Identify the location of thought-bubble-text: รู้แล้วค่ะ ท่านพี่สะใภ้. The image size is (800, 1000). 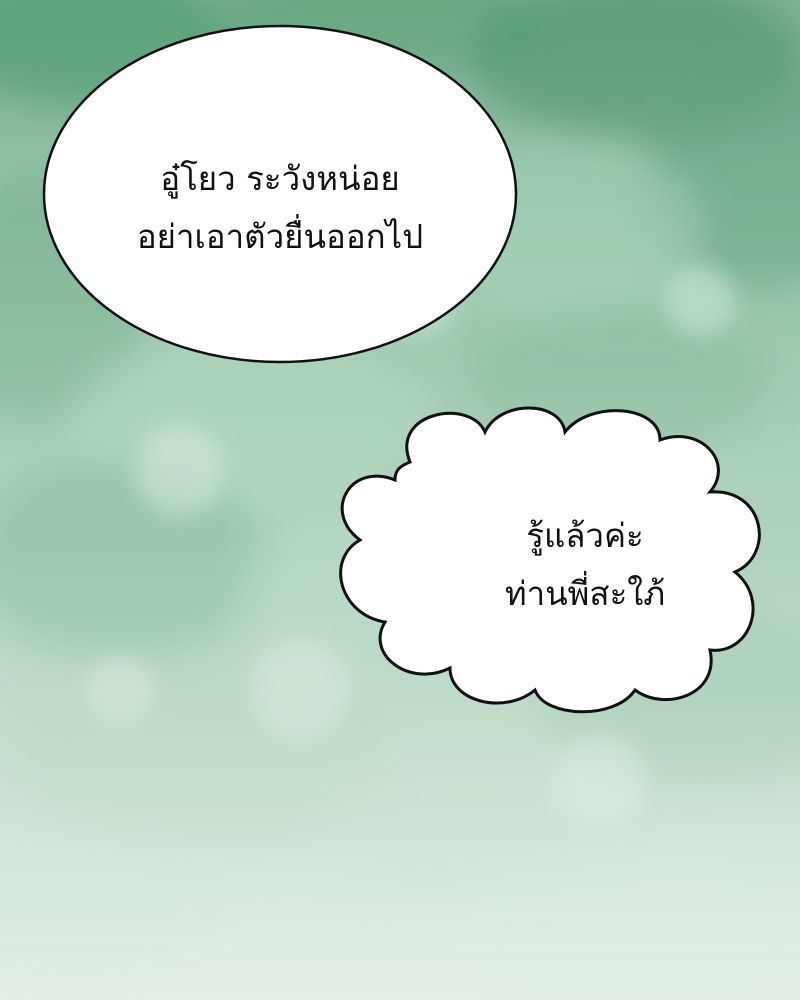
(585, 565).